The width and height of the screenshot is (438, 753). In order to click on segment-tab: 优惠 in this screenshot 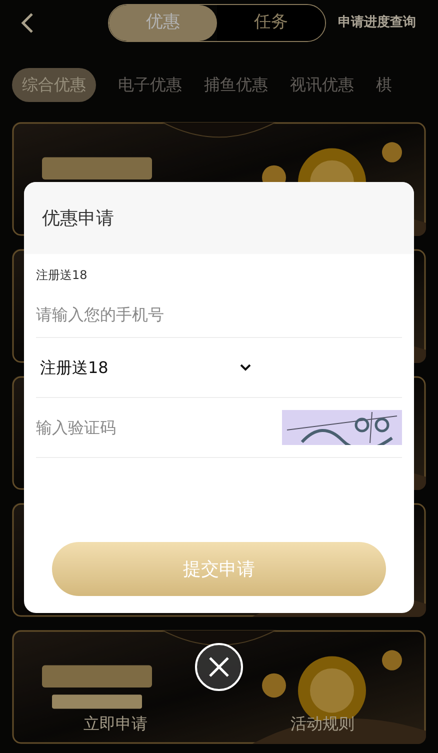, I will do `click(163, 23)`.